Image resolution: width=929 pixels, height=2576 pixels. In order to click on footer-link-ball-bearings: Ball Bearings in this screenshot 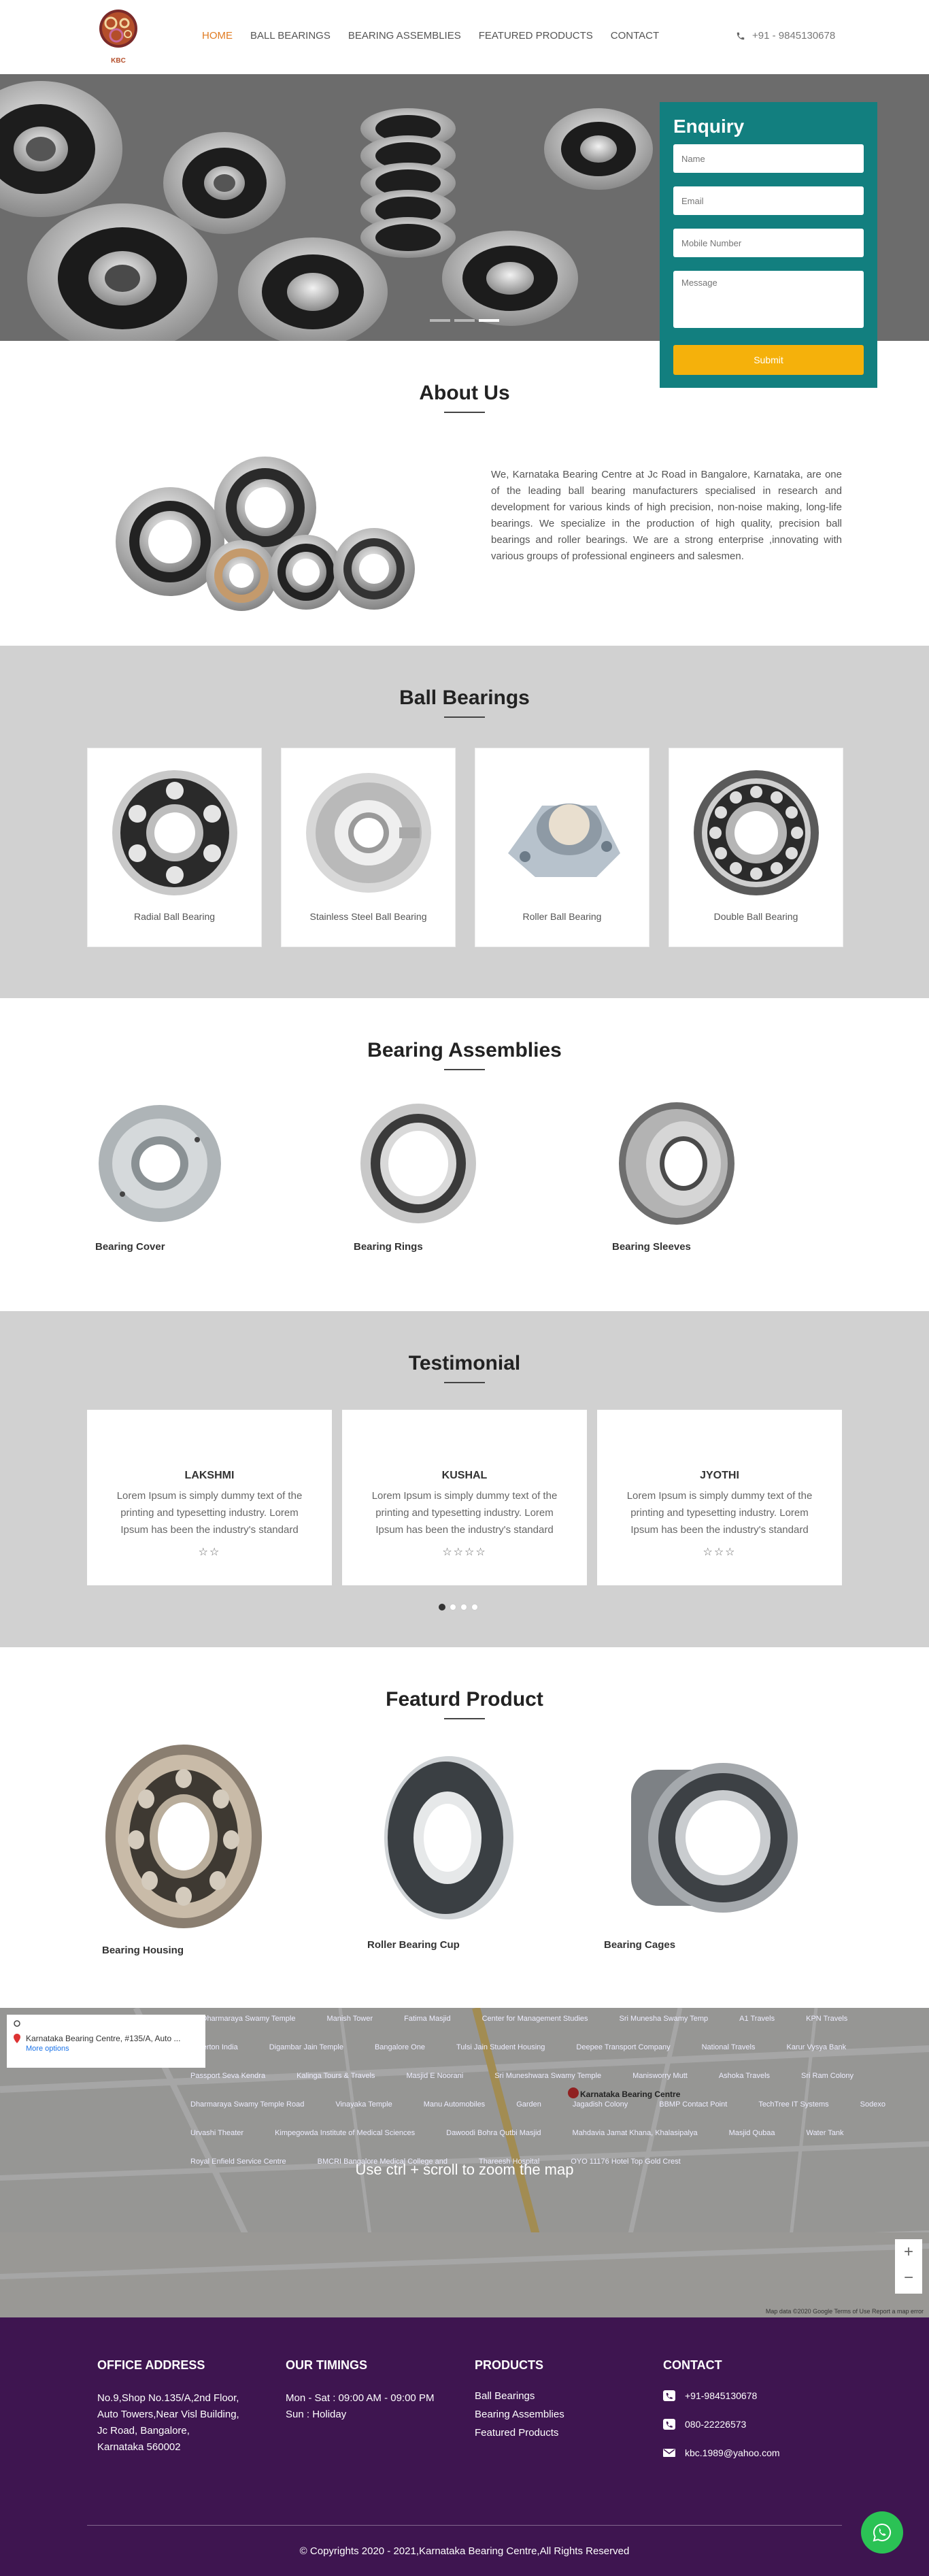, I will do `click(563, 2396)`.